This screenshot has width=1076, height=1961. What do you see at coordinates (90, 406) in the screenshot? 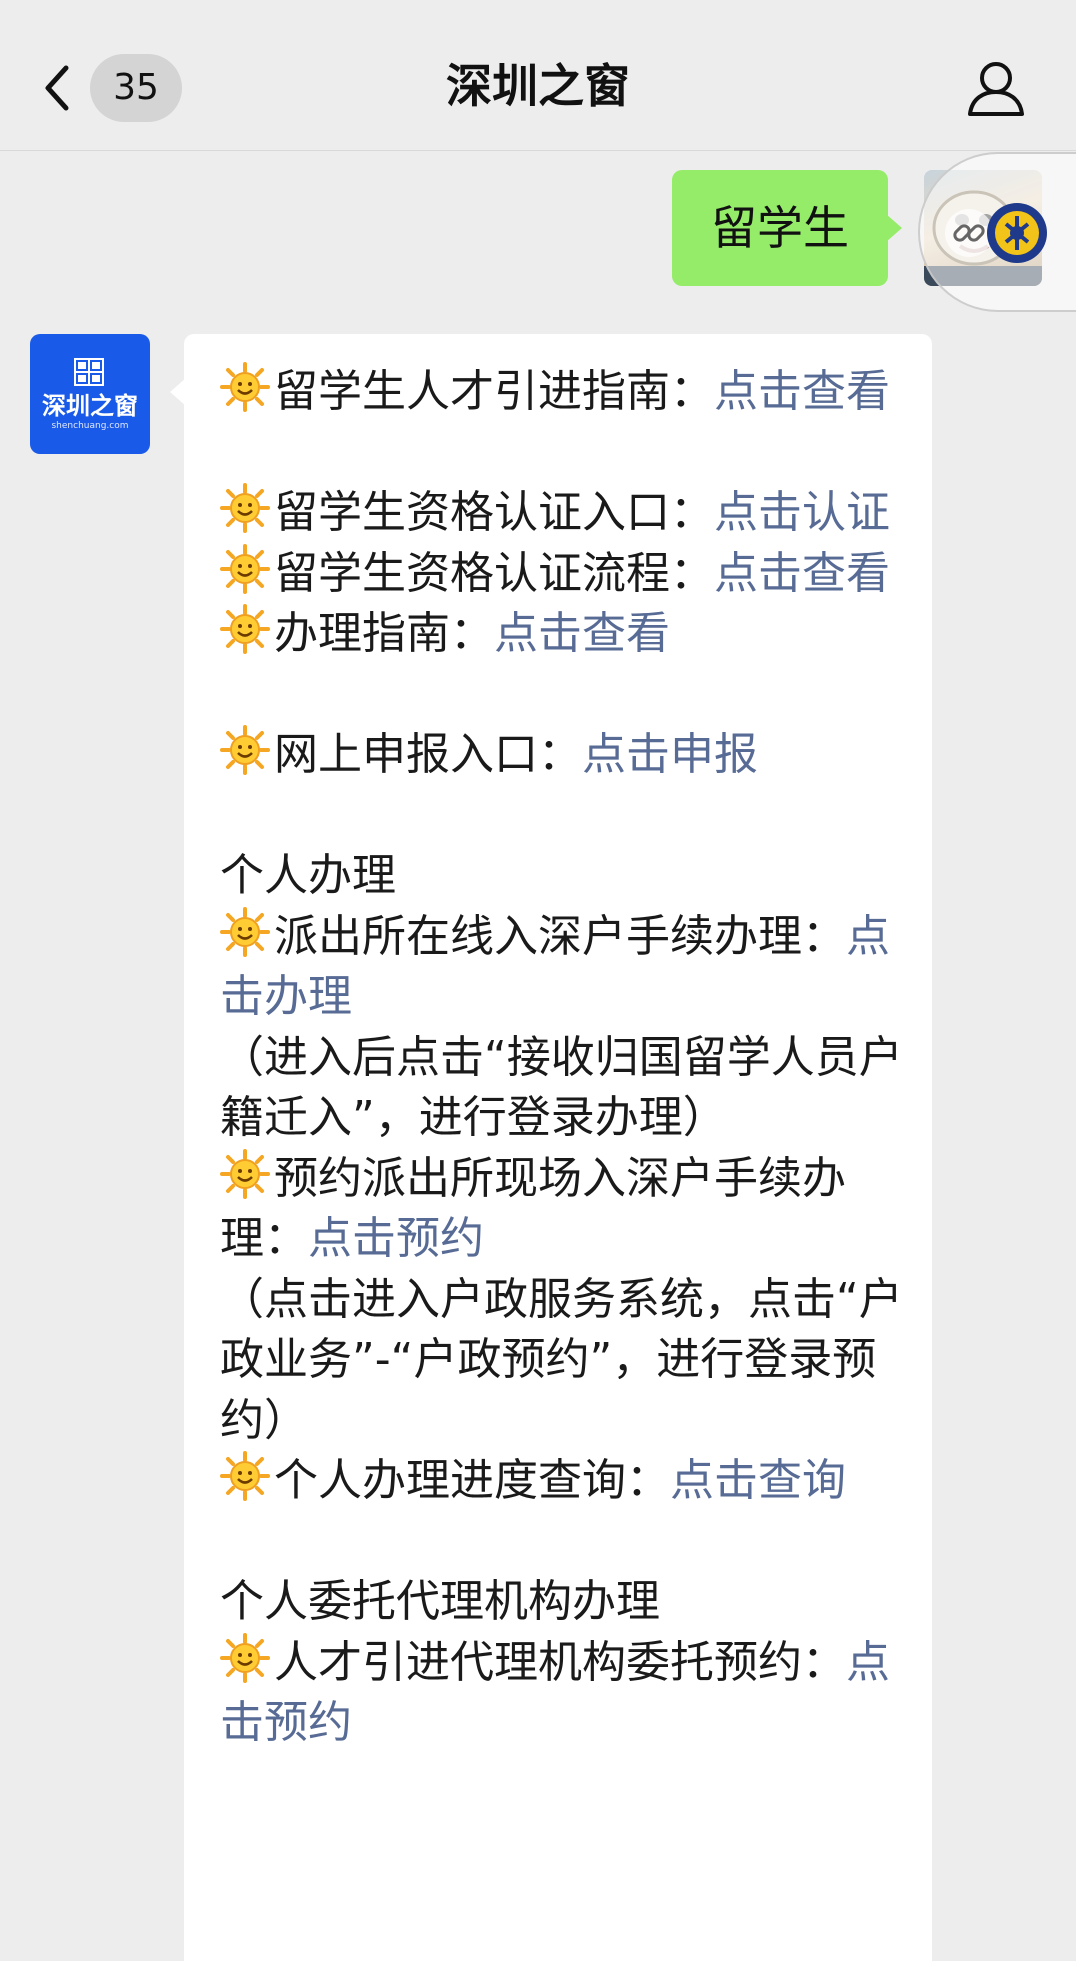
I see `avatar-logo-text: 深圳之窗` at bounding box center [90, 406].